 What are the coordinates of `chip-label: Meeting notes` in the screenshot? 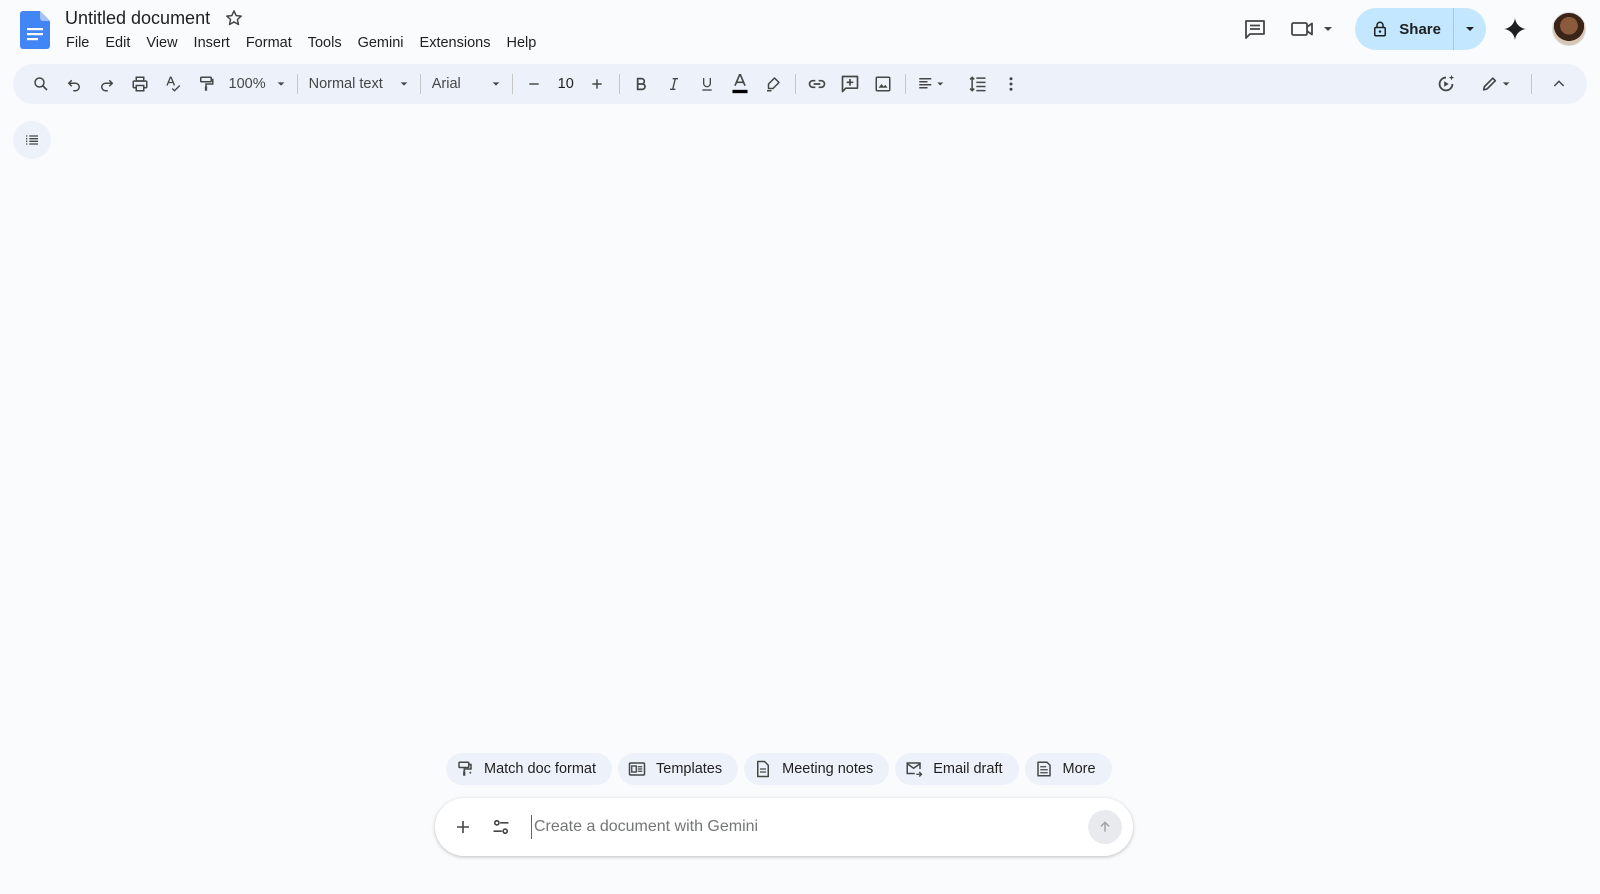 It's located at (828, 769).